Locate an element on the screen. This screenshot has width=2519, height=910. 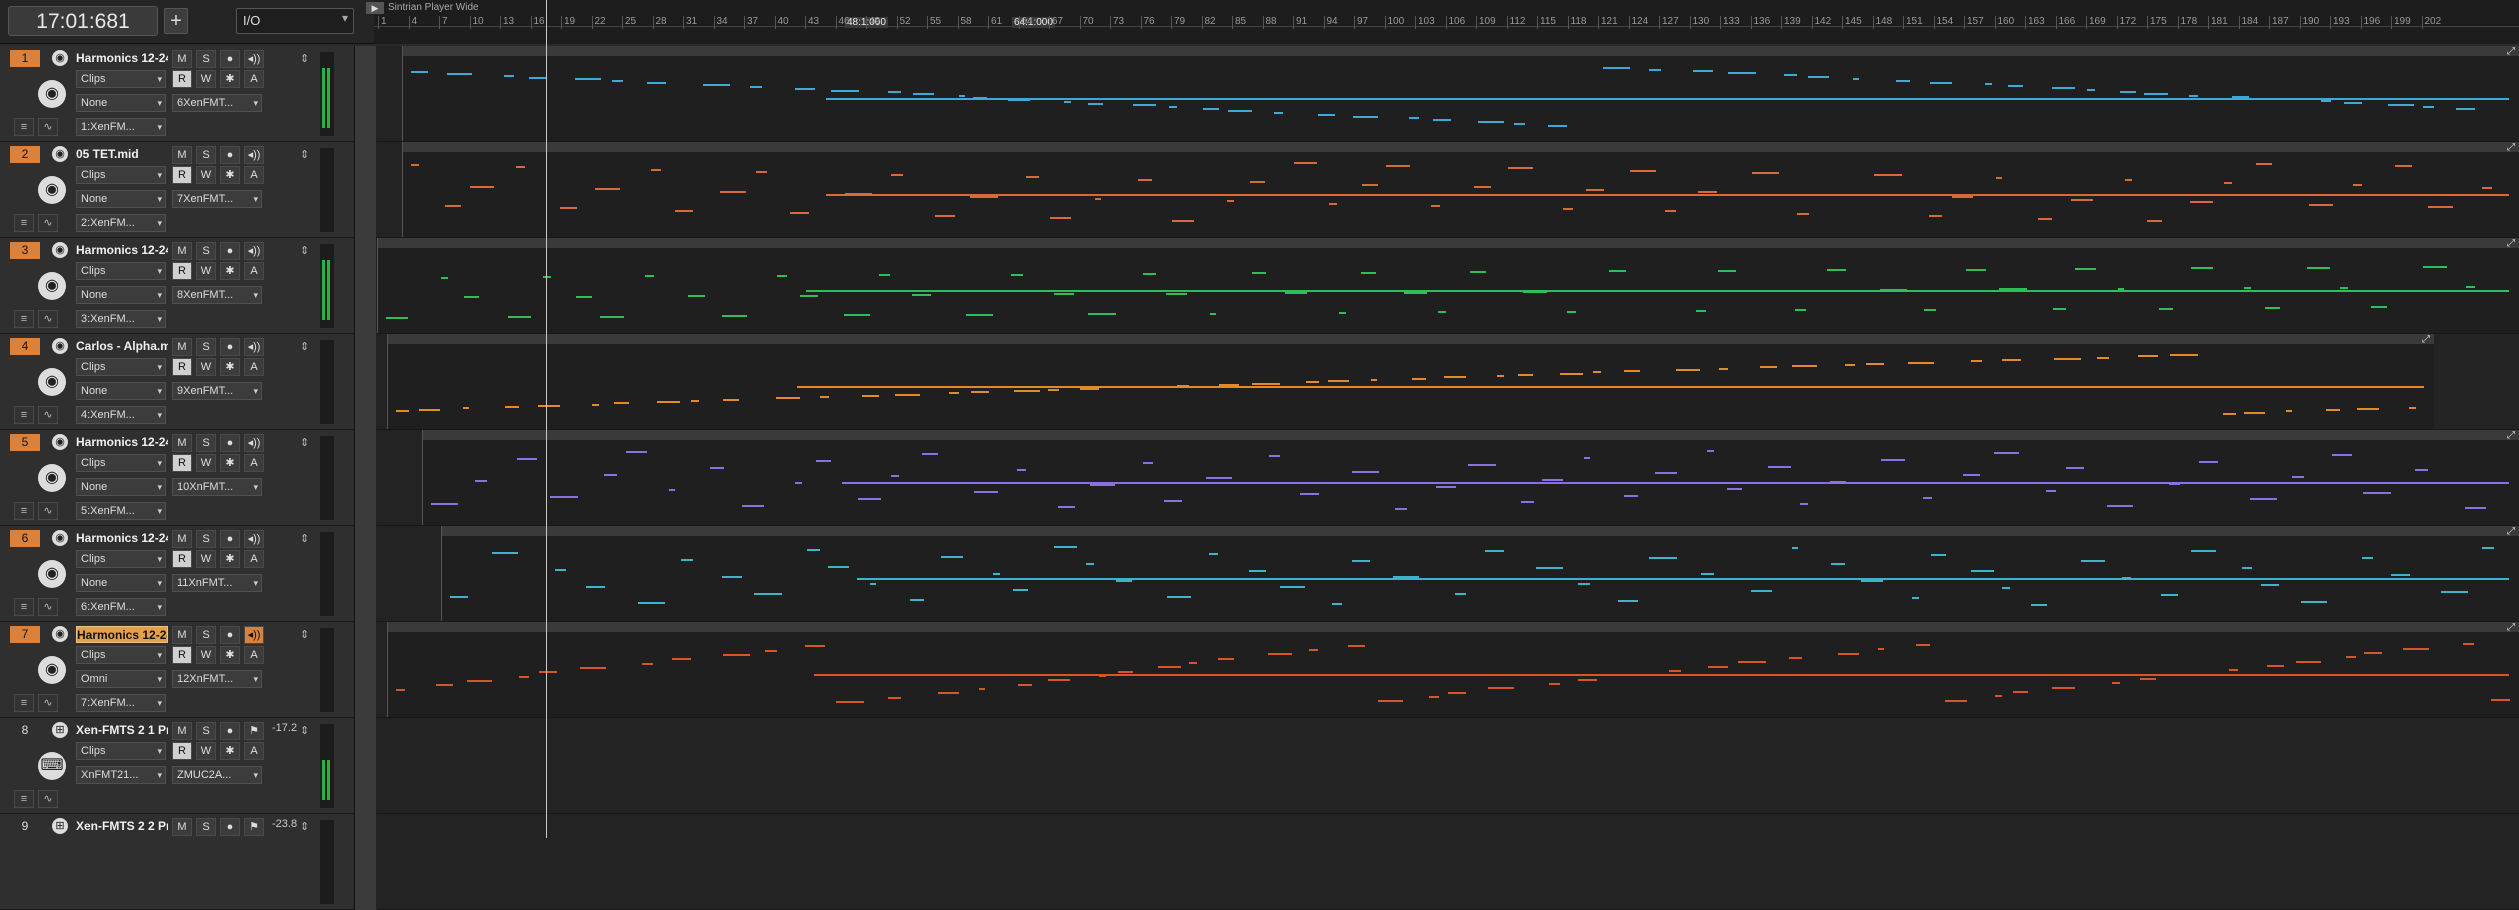
output-select: 8XenFMT... ▾ is located at coordinates (217, 295).